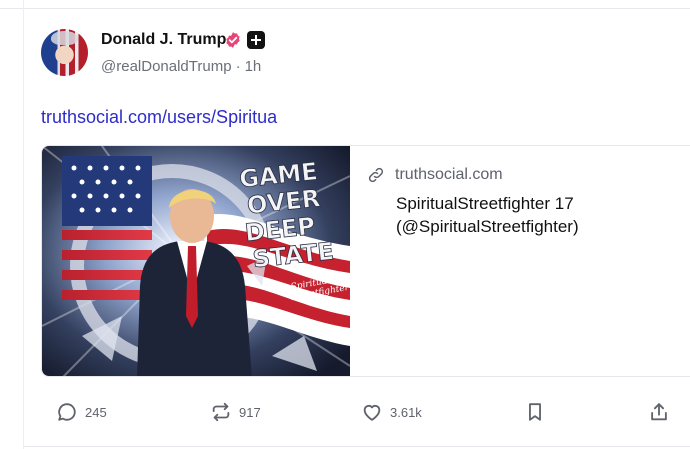 Image resolution: width=690 pixels, height=449 pixels. I want to click on avatar, so click(64, 52).